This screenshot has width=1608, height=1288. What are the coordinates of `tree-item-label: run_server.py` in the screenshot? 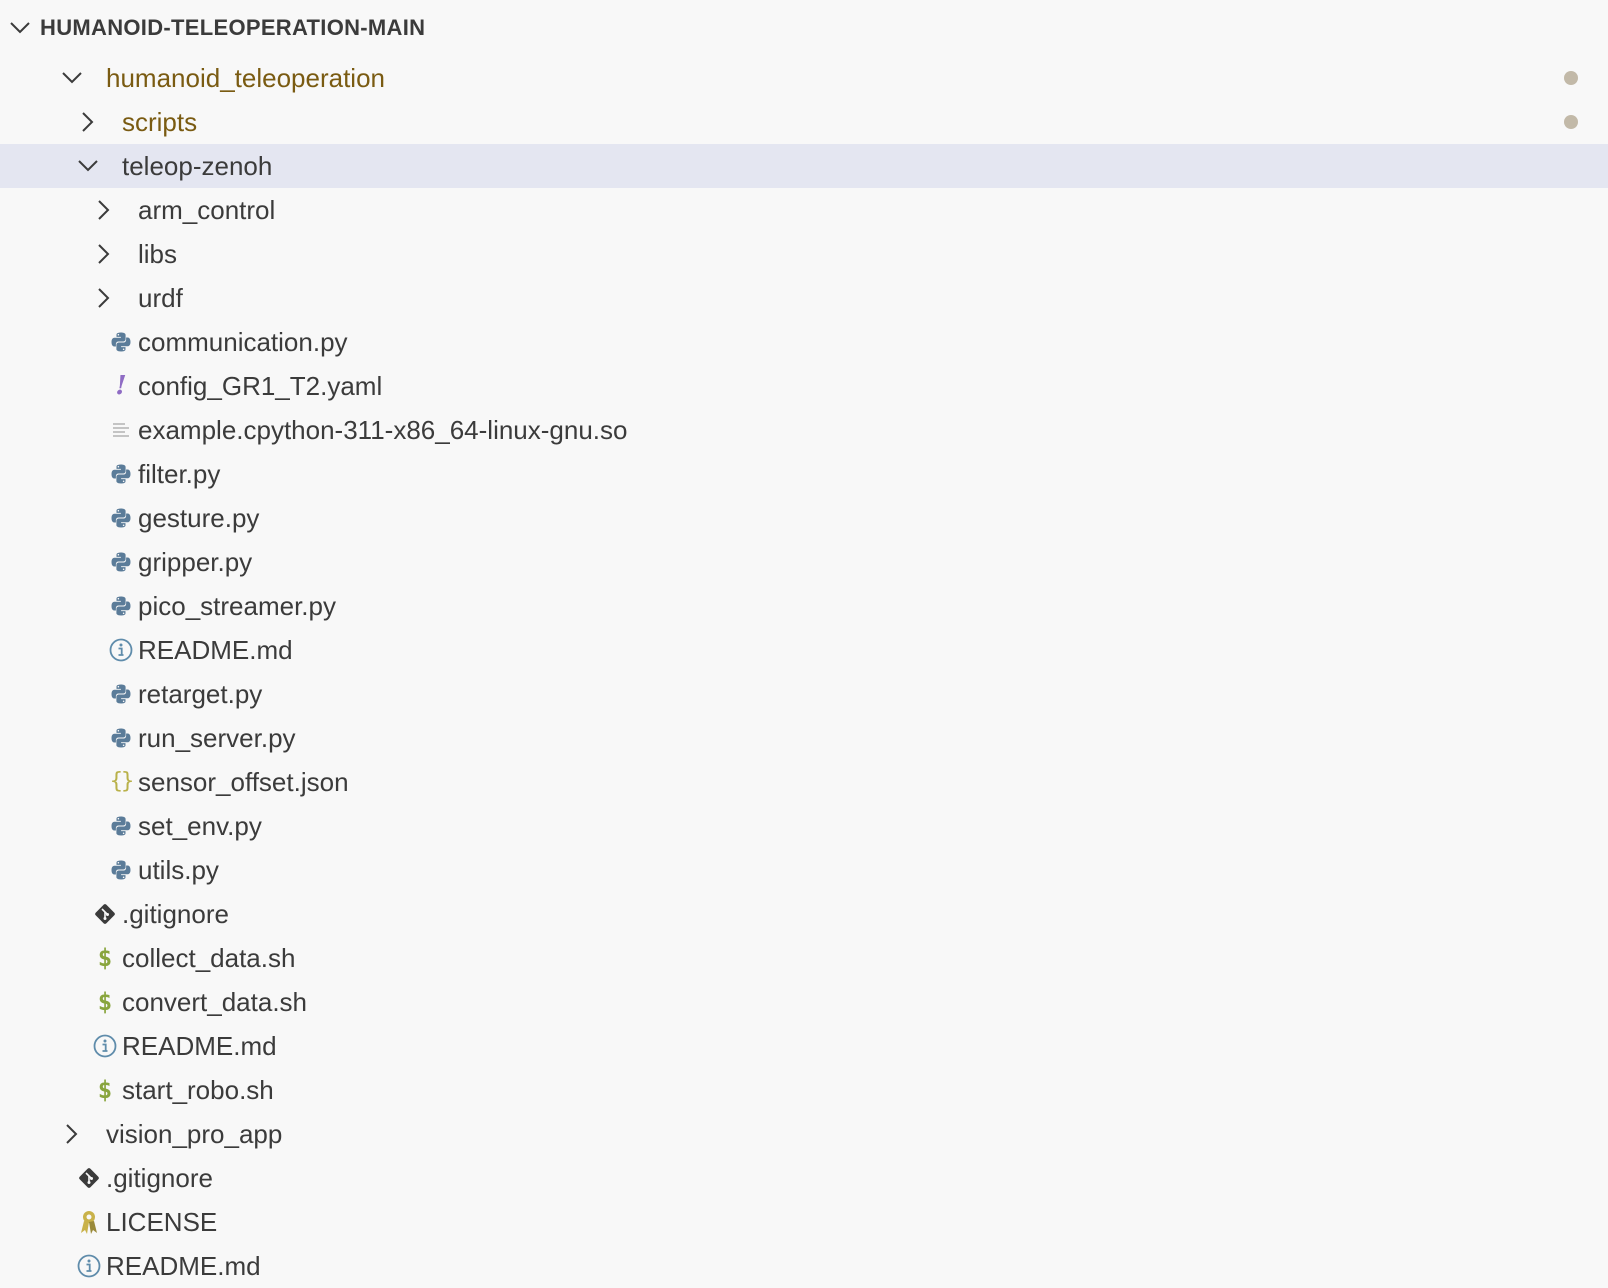 It's located at (217, 738).